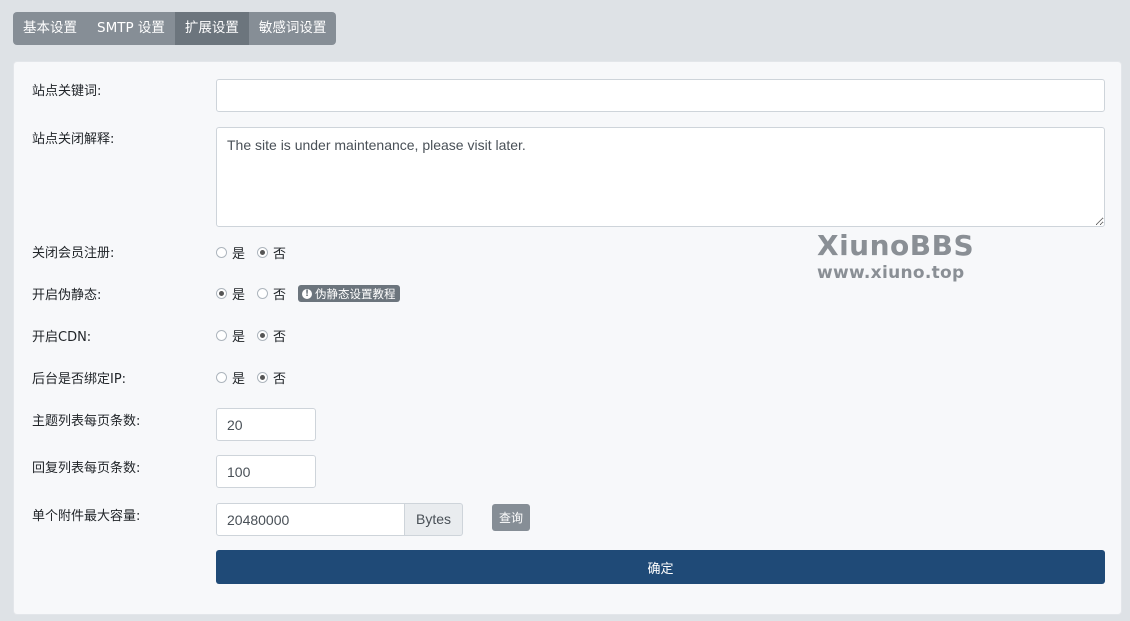 This screenshot has width=1130, height=621. What do you see at coordinates (86, 468) in the screenshot?
I see `posts-per-page-label: 回复列表每页条数:` at bounding box center [86, 468].